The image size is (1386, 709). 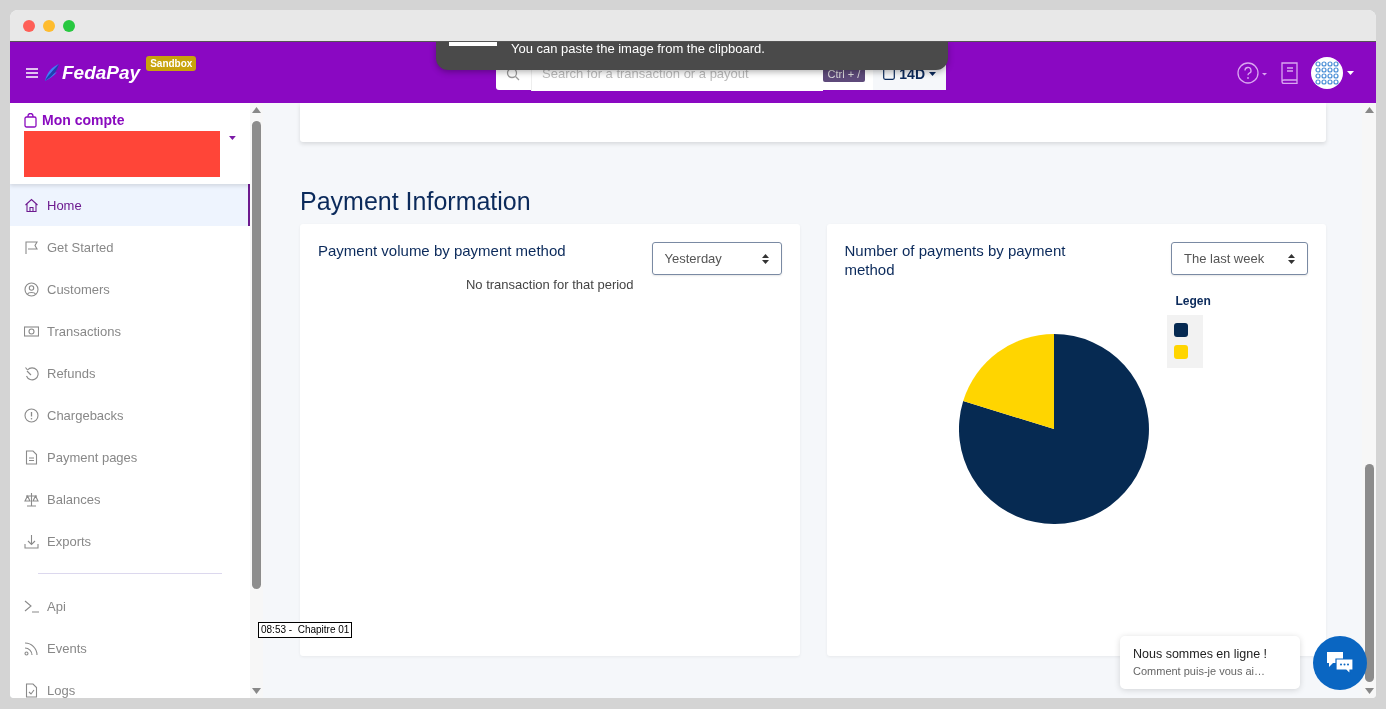 What do you see at coordinates (130, 247) in the screenshot?
I see `sidebar-item: Get Started` at bounding box center [130, 247].